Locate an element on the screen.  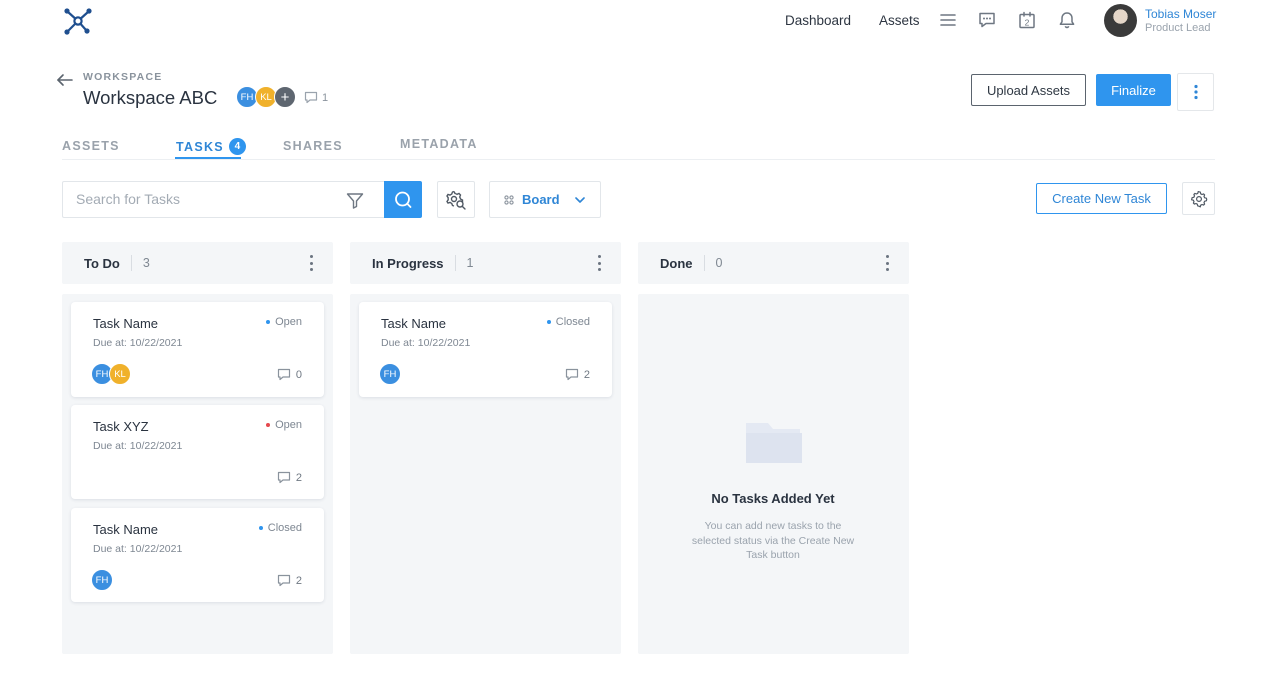
comment-count: 0 is located at coordinates (298, 374).